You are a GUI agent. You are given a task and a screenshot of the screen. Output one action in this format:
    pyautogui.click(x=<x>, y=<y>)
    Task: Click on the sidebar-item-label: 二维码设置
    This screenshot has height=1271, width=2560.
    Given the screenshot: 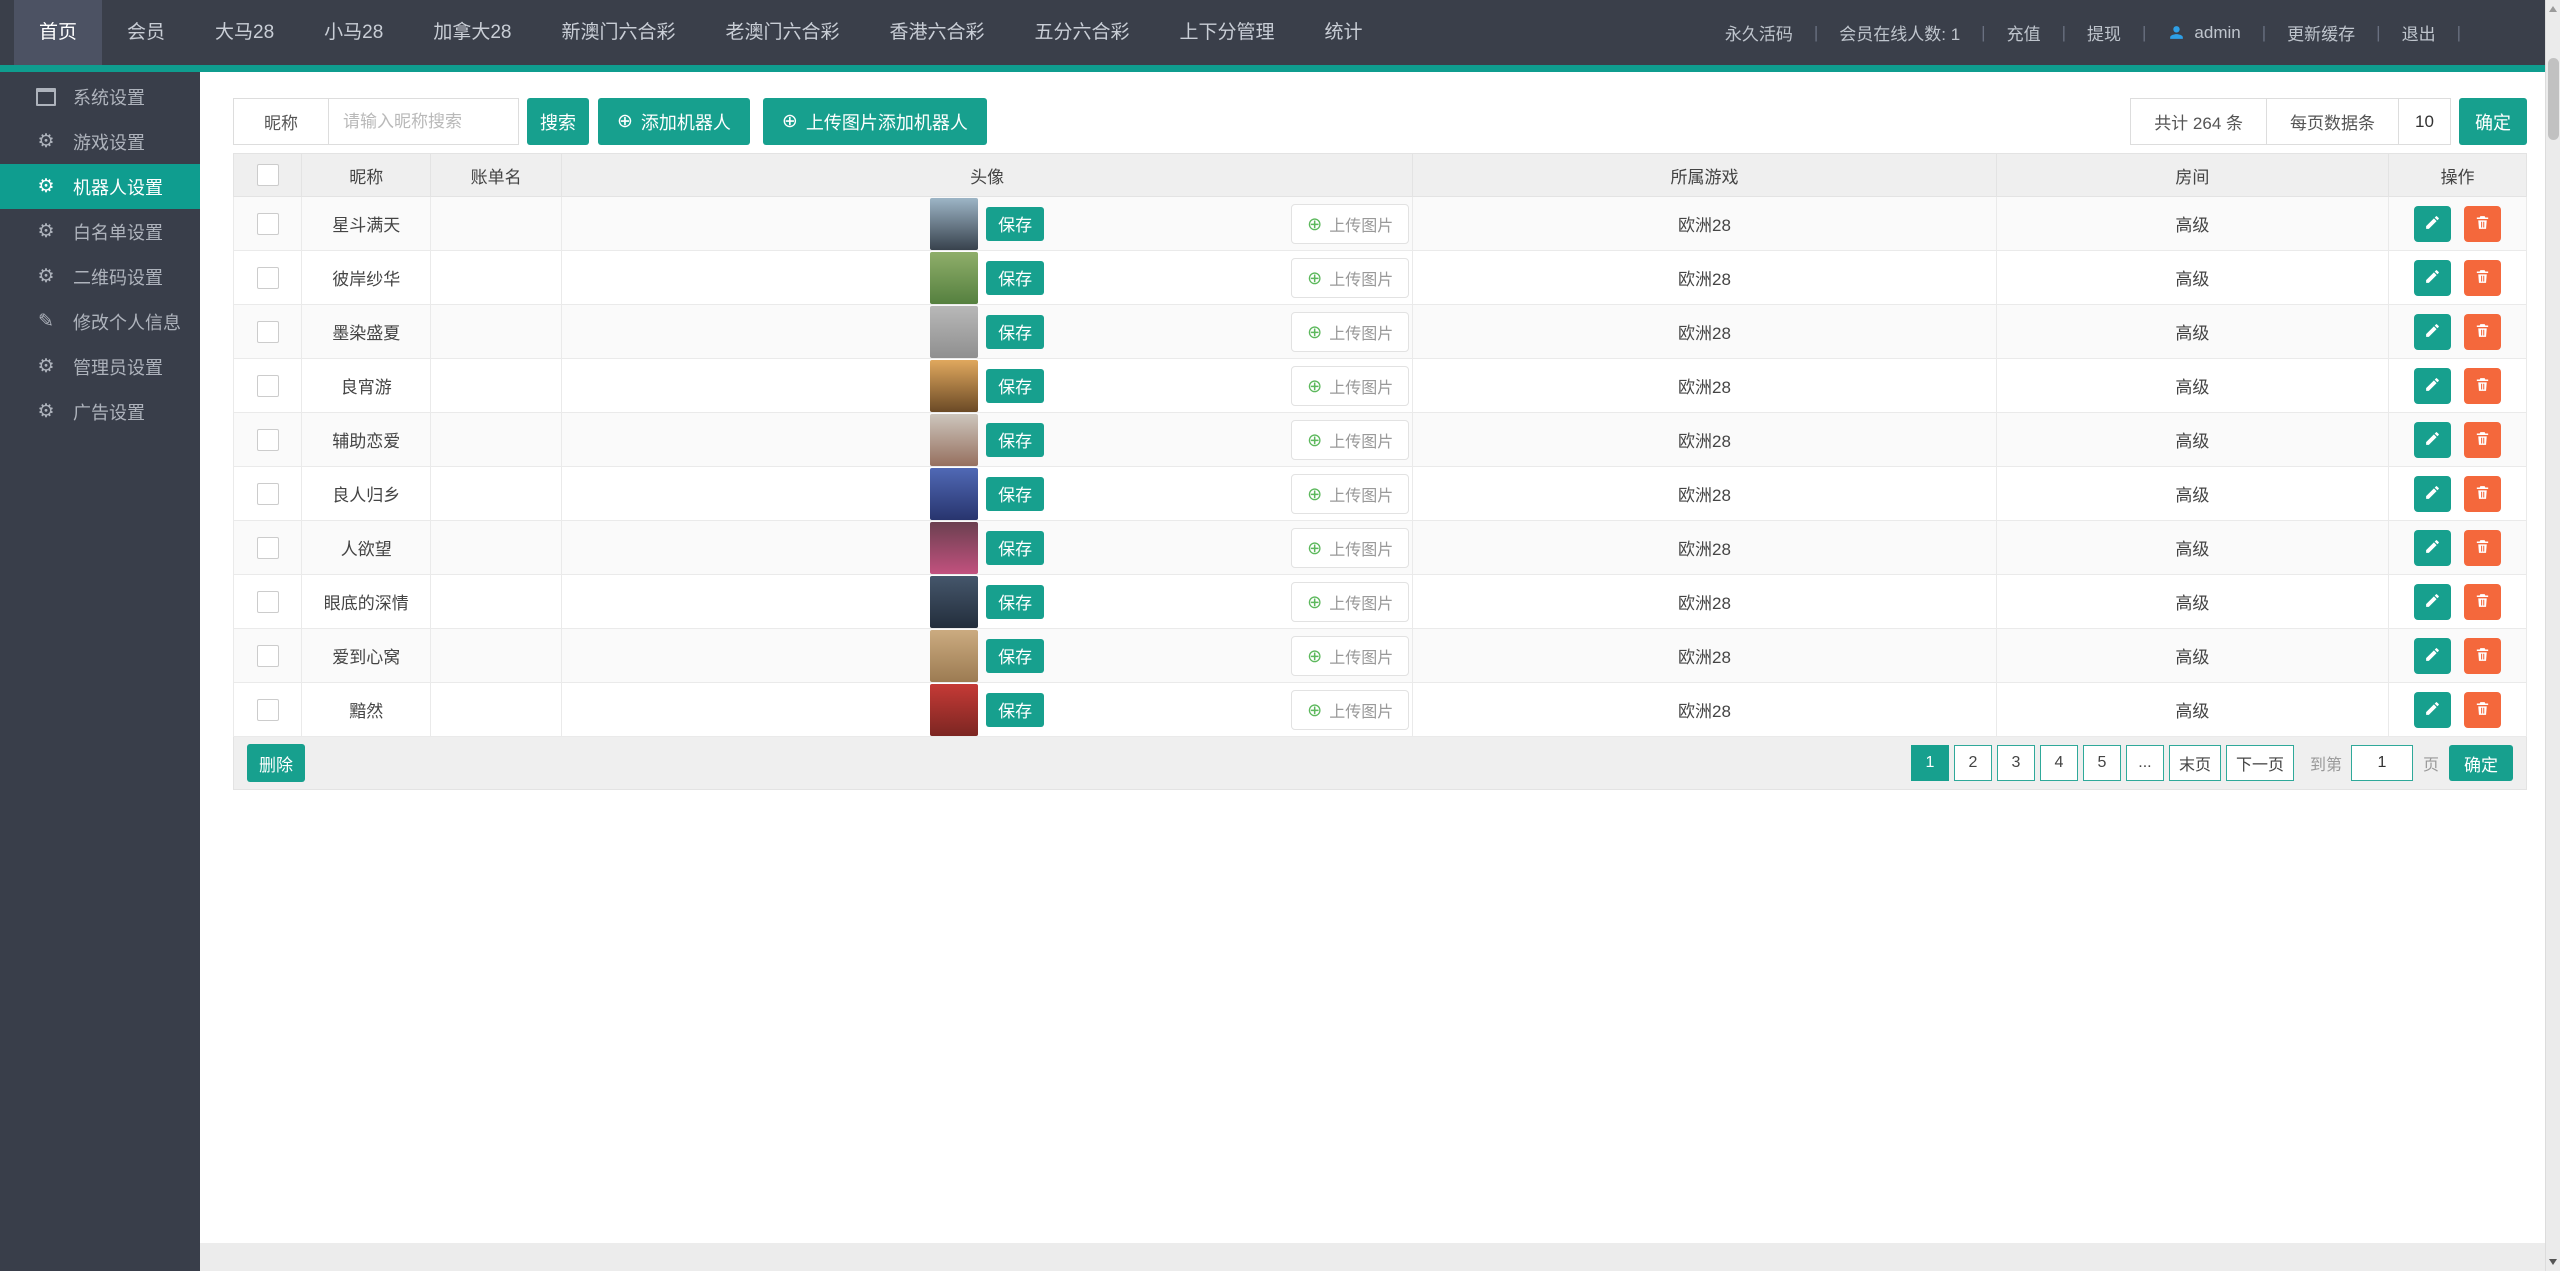 What is the action you would take?
    pyautogui.click(x=118, y=277)
    